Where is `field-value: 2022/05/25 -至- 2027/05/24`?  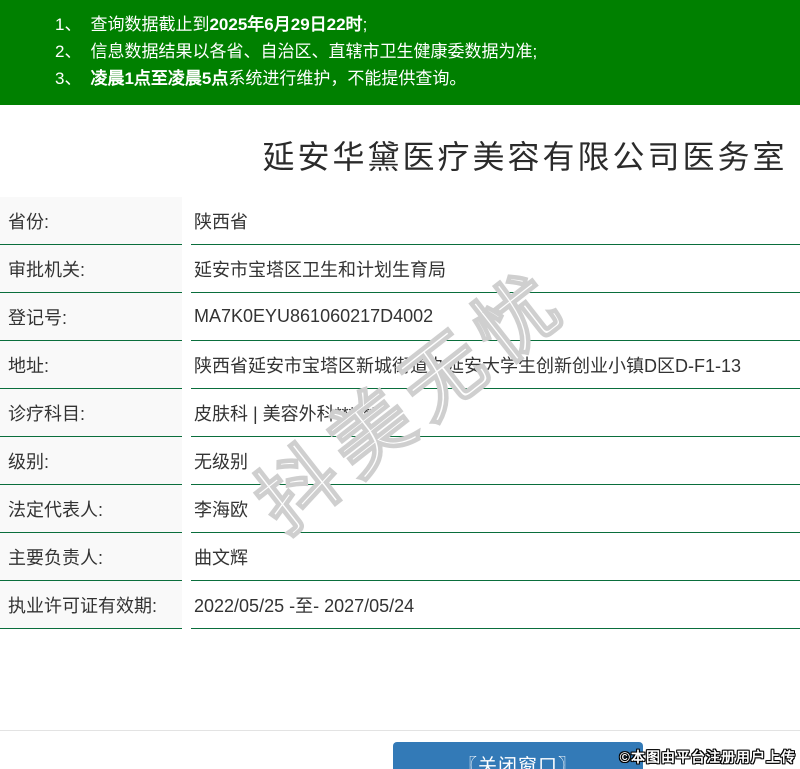 field-value: 2022/05/25 -至- 2027/05/24 is located at coordinates (495, 605).